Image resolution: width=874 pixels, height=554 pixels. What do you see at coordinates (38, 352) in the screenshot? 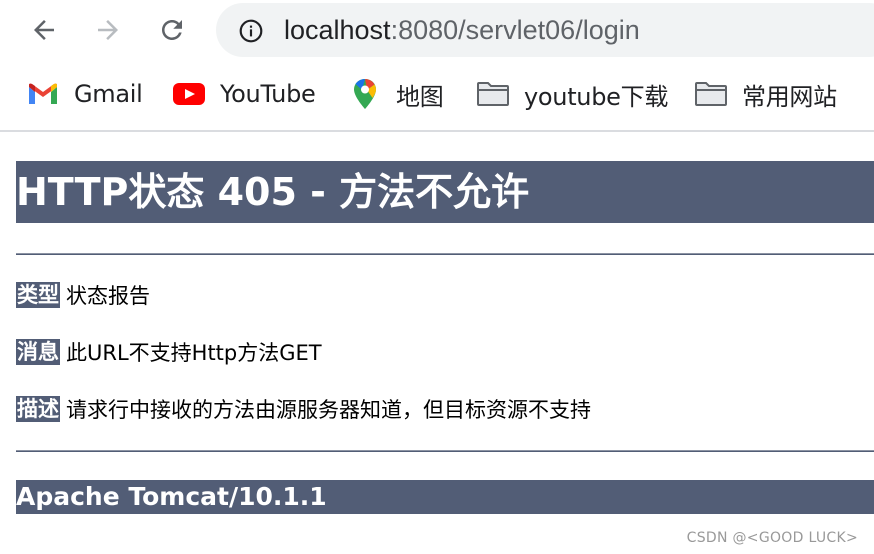
I see `row-key: 消息` at bounding box center [38, 352].